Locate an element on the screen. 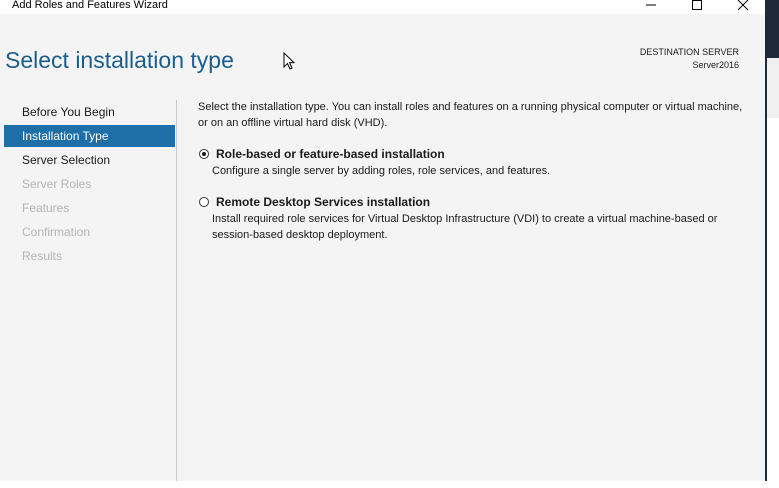 This screenshot has width=779, height=488. maximize-icon is located at coordinates (697, 5).